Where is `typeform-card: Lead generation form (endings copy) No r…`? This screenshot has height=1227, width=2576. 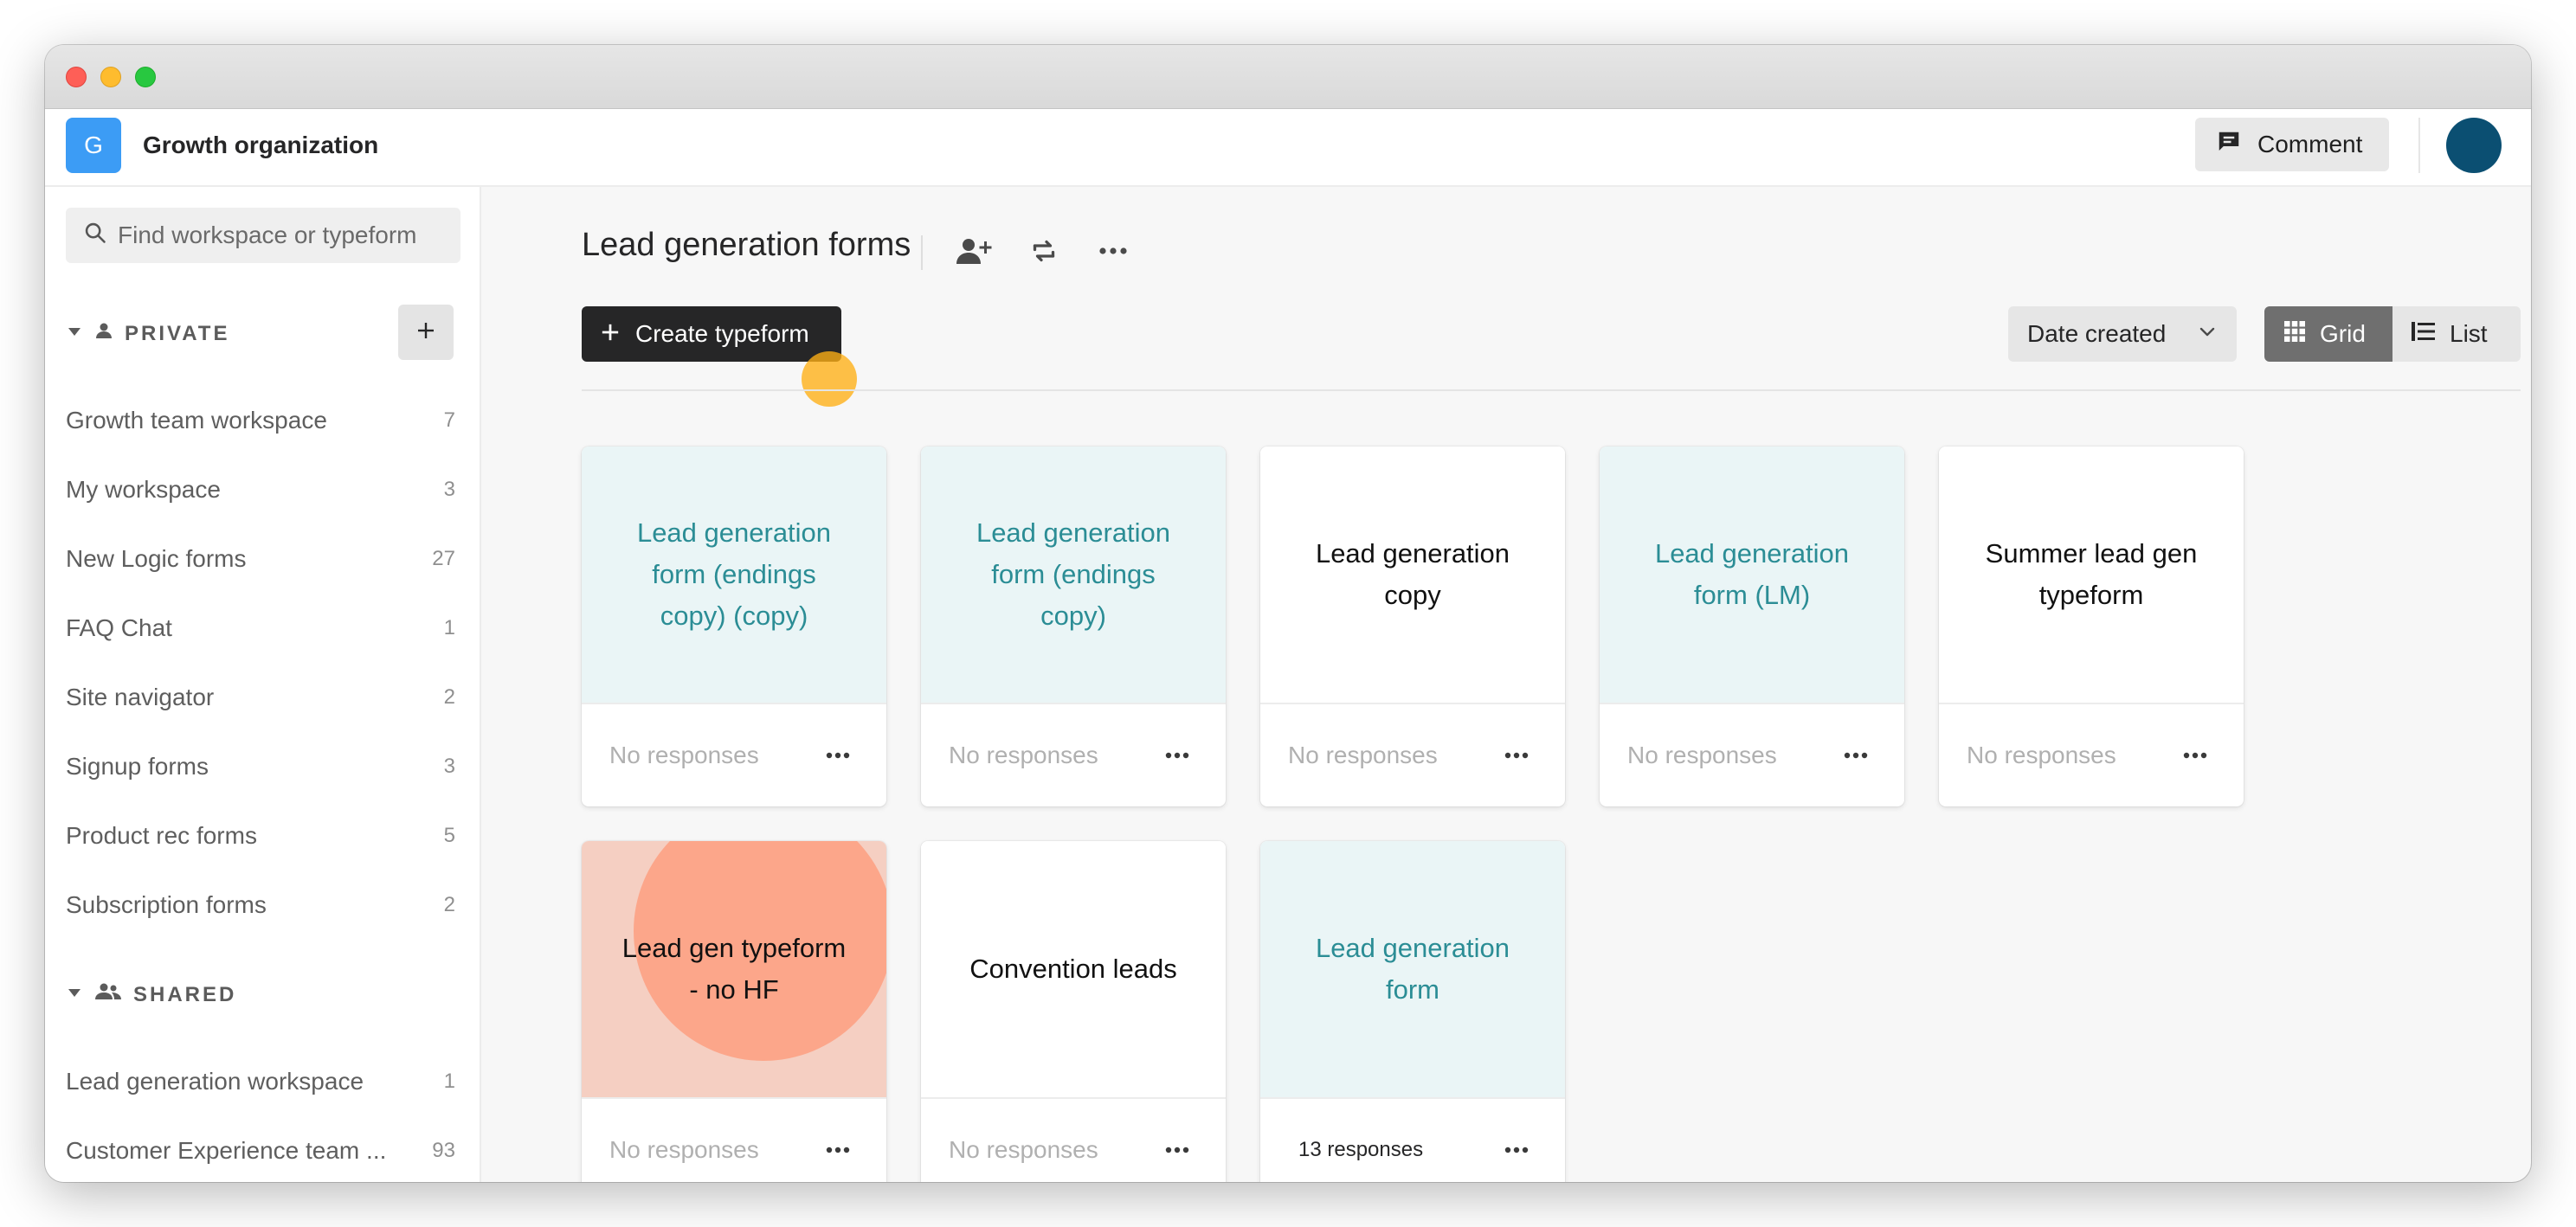 typeform-card: Lead generation form (endings copy) No r… is located at coordinates (1073, 626).